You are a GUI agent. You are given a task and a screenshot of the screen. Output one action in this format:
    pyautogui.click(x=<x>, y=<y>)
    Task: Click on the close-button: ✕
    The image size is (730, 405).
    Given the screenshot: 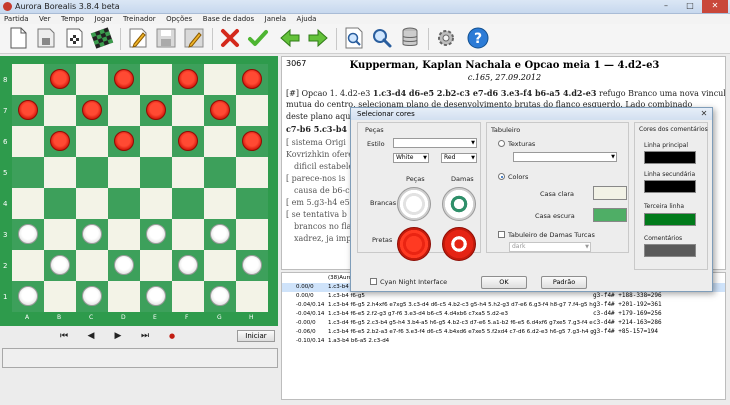 What is the action you would take?
    pyautogui.click(x=715, y=6)
    